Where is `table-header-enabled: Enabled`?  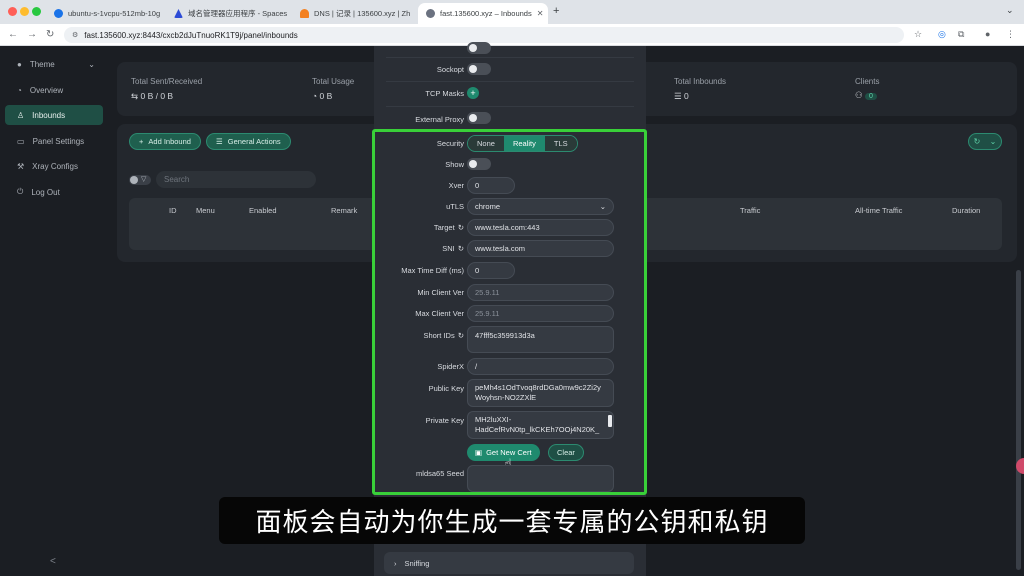 table-header-enabled: Enabled is located at coordinates (263, 210).